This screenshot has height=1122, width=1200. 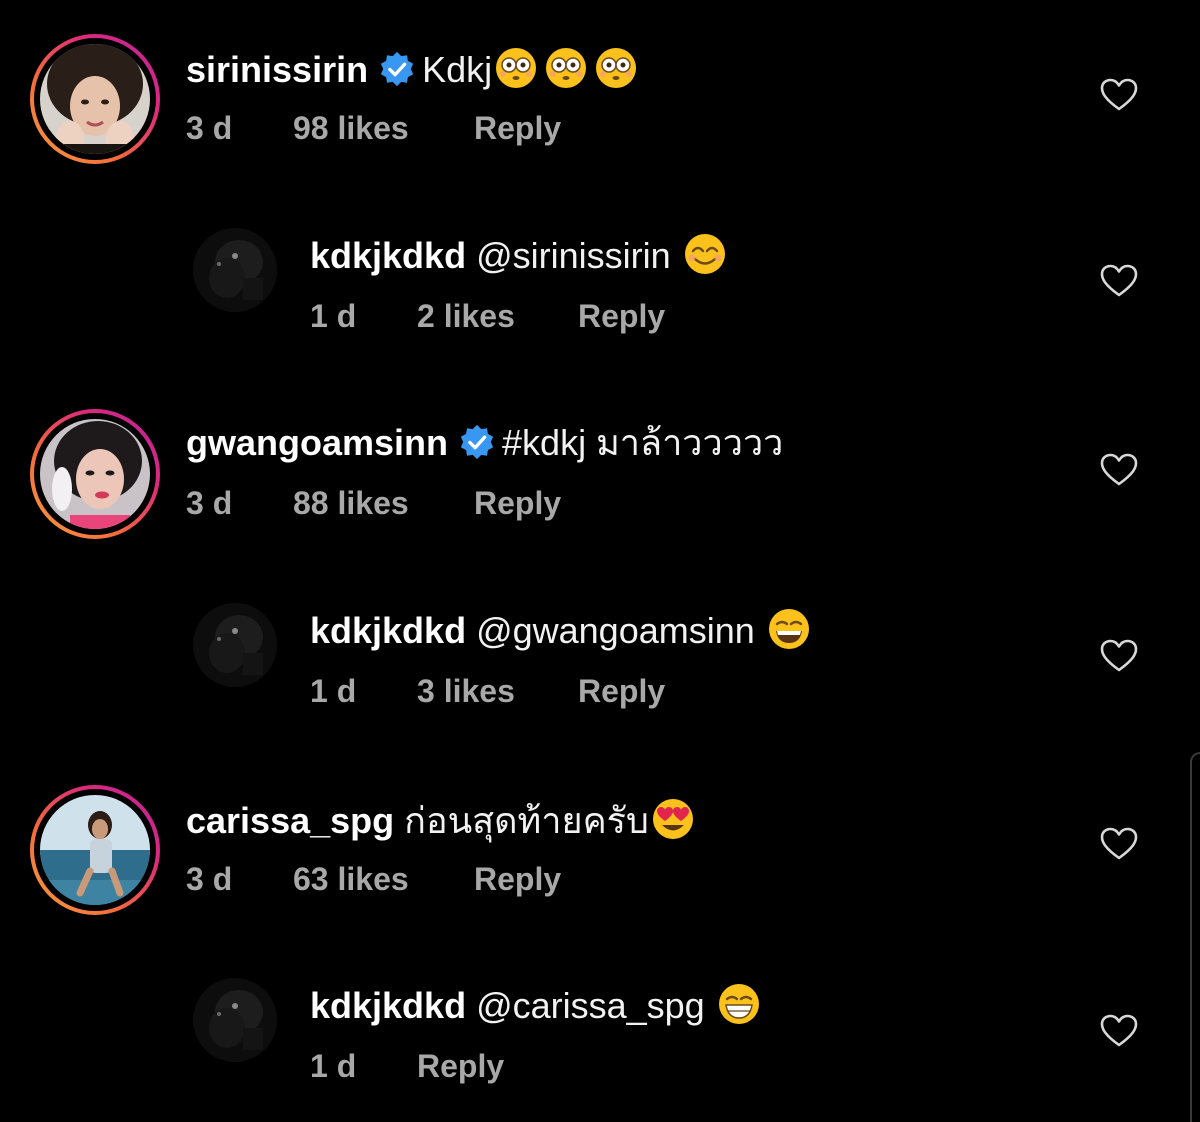 I want to click on comment-text: Kdkj, so click(x=457, y=69).